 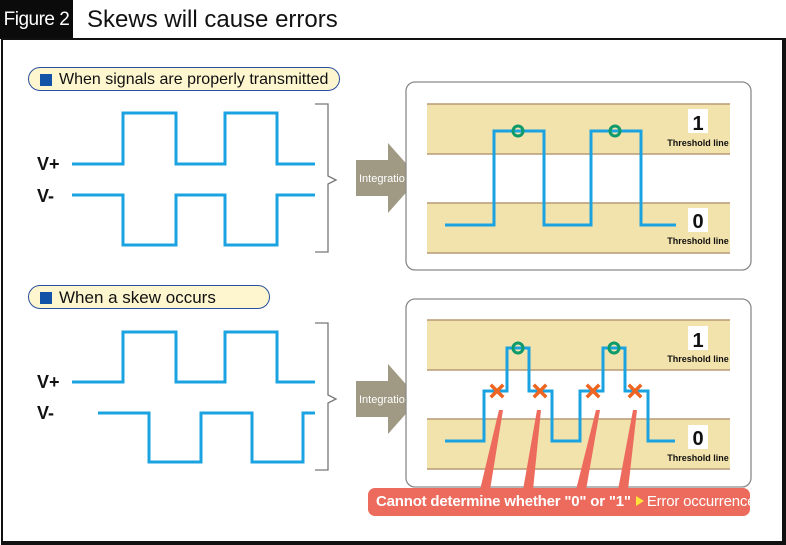 I want to click on v-plus-wave-skew, so click(x=193, y=357).